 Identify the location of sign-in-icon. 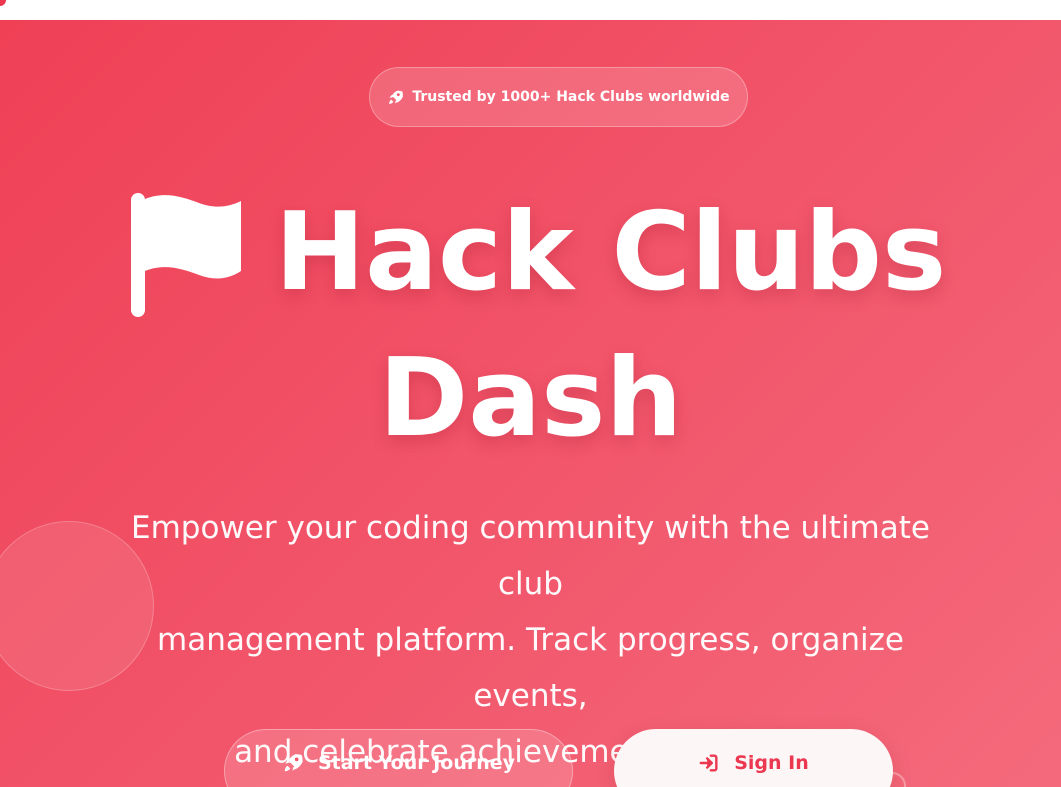
(709, 763).